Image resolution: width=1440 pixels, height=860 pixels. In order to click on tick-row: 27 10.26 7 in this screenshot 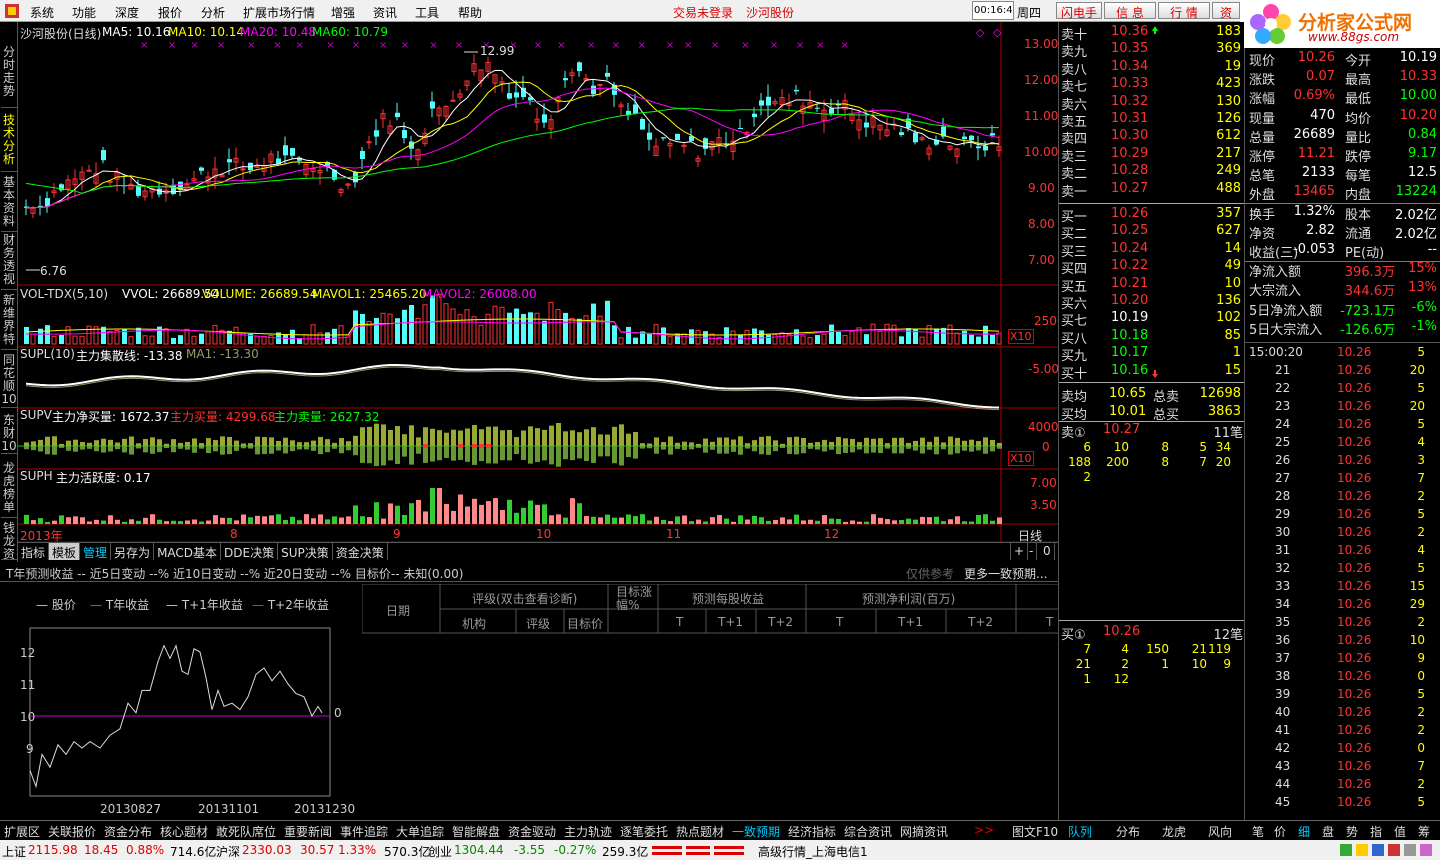, I will do `click(1342, 480)`.